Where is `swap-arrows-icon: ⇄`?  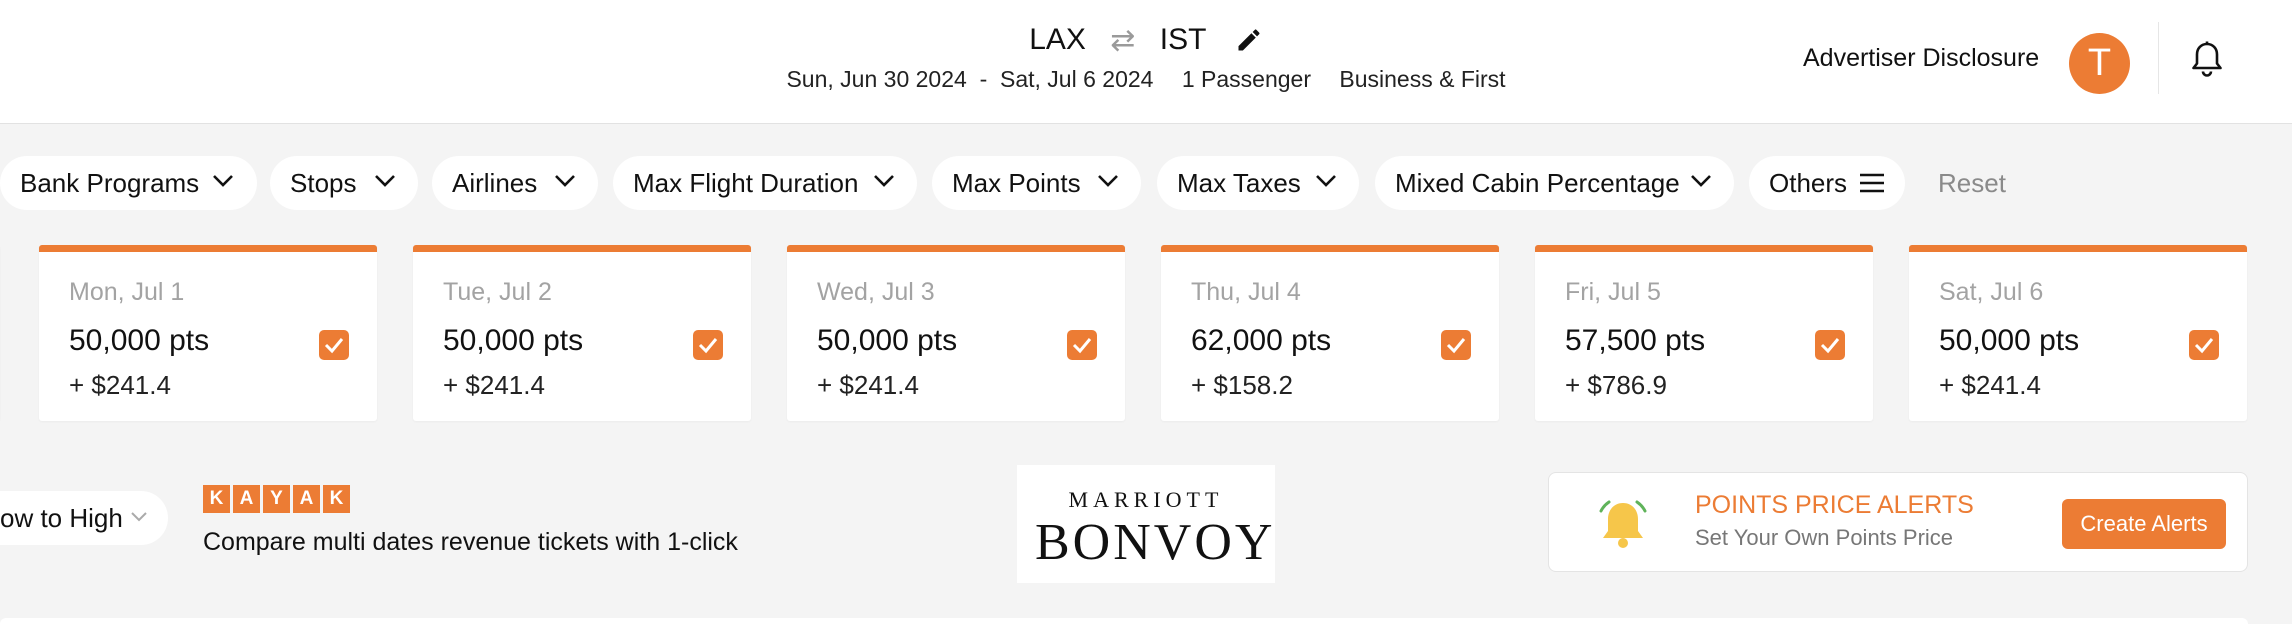 swap-arrows-icon: ⇄ is located at coordinates (1122, 40).